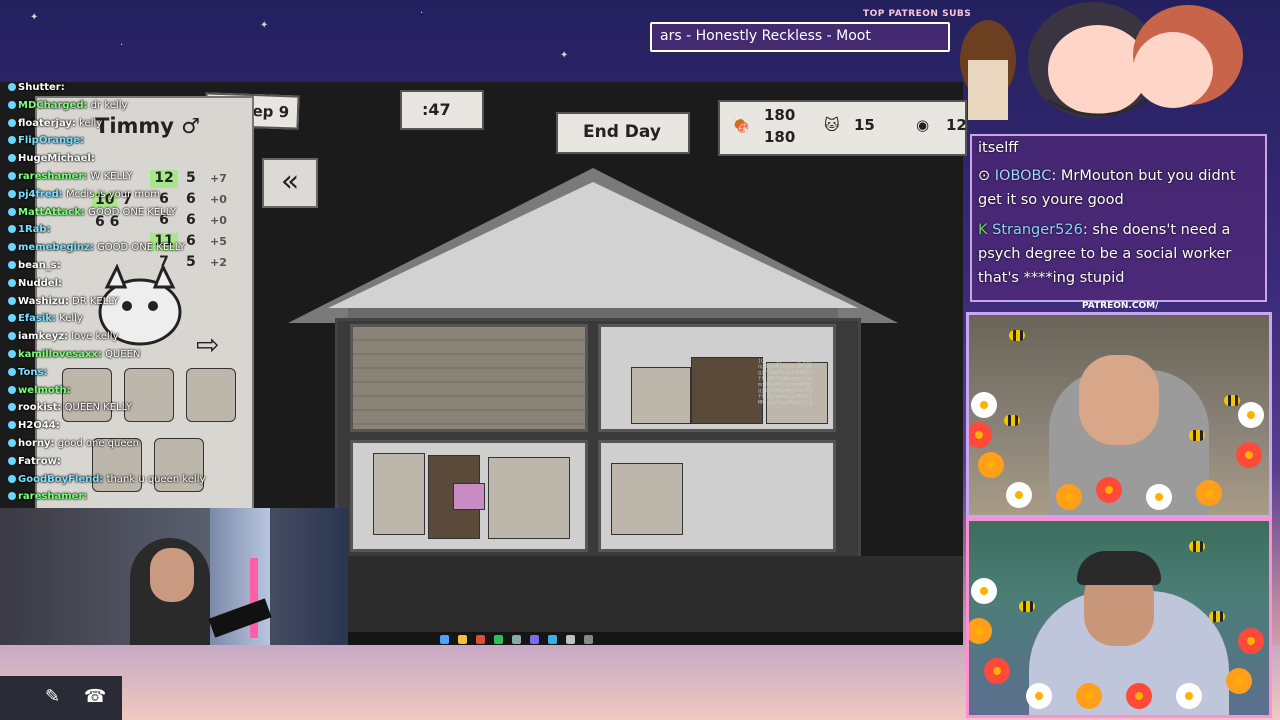  I want to click on chat-msg: Kelly, so click(71, 319).